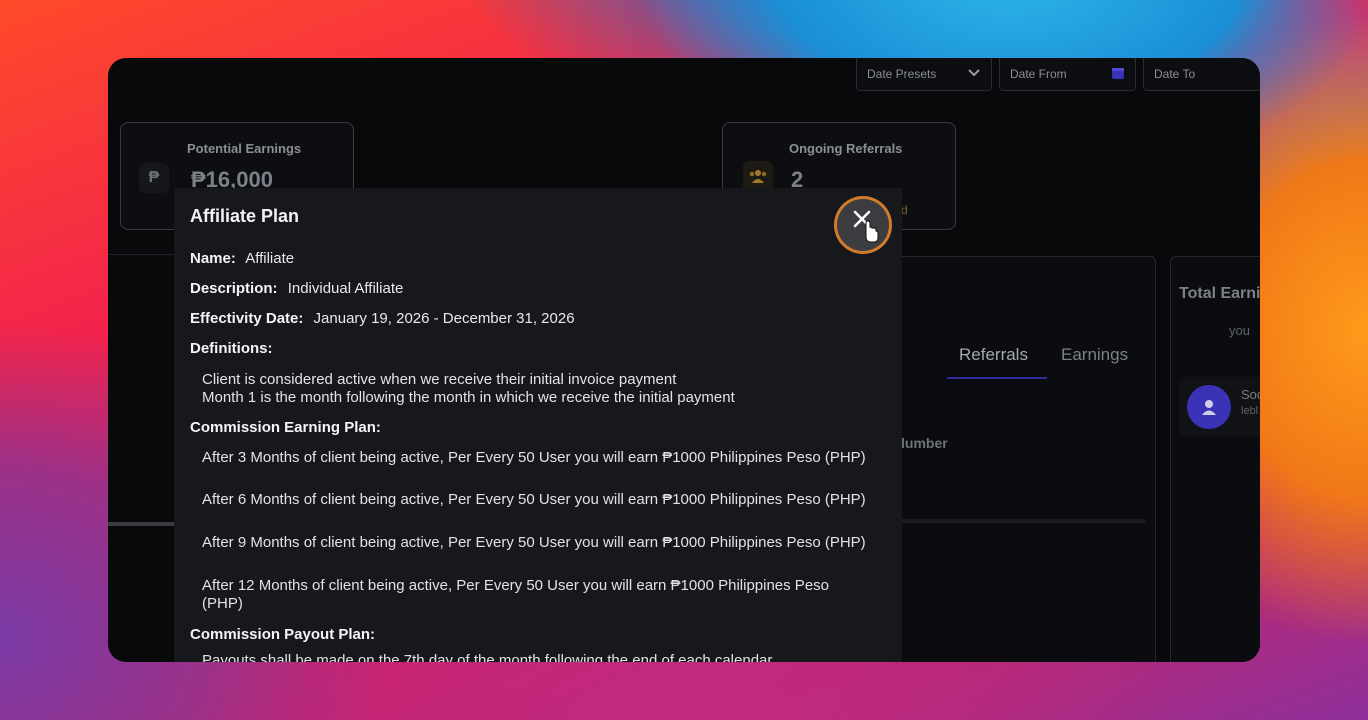  What do you see at coordinates (924, 443) in the screenshot?
I see `column-number-header: lumber` at bounding box center [924, 443].